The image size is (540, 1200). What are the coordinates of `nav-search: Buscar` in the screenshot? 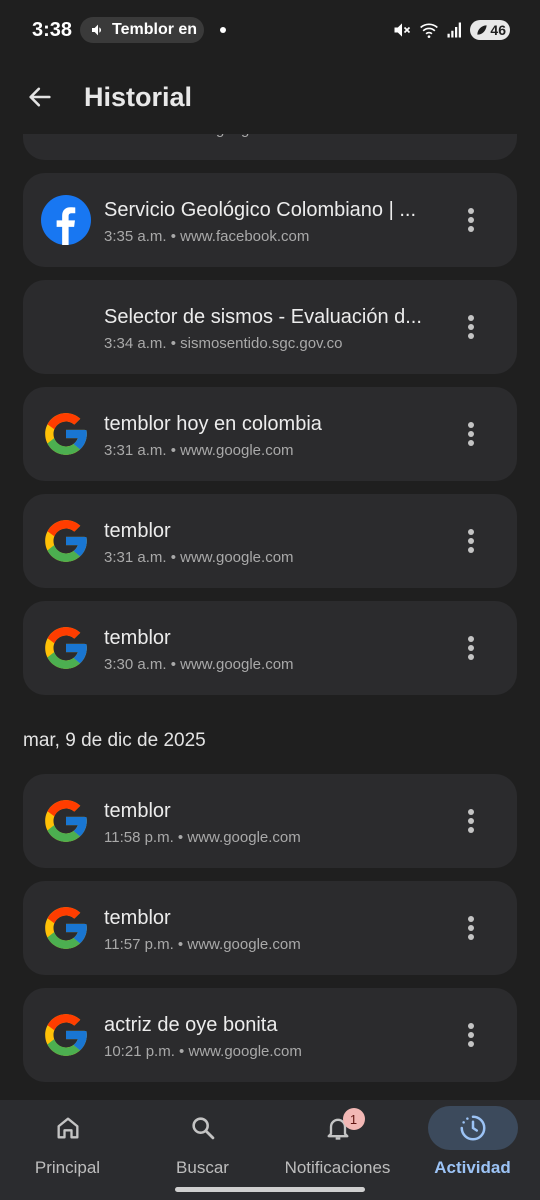 It's located at (202, 1150).